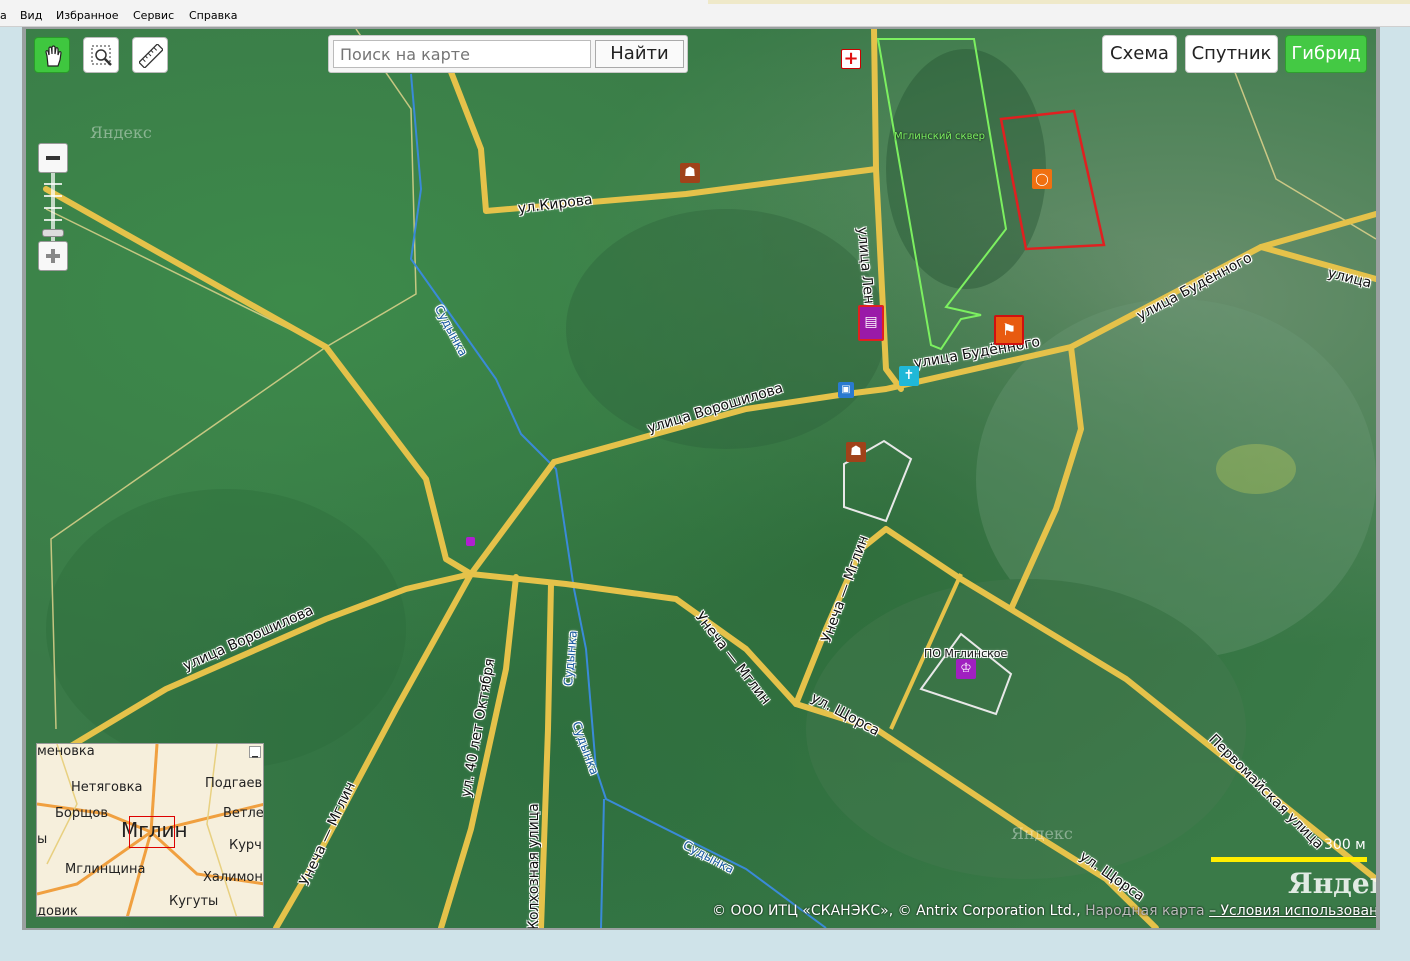 The height and width of the screenshot is (961, 1410). What do you see at coordinates (871, 323) in the screenshot?
I see `shop-icon: ▤` at bounding box center [871, 323].